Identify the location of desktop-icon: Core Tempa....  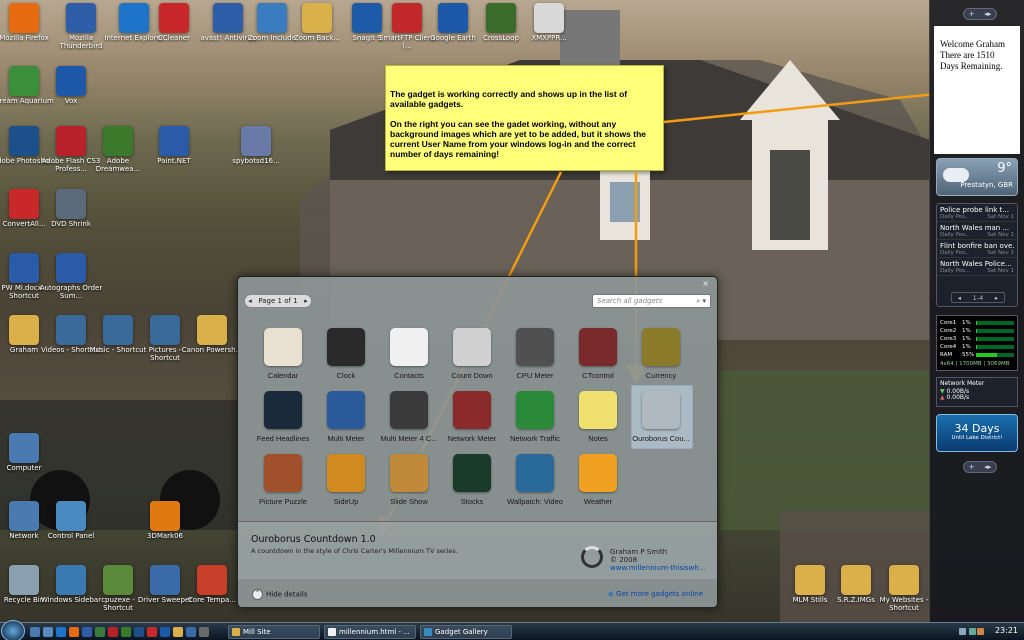
(212, 584).